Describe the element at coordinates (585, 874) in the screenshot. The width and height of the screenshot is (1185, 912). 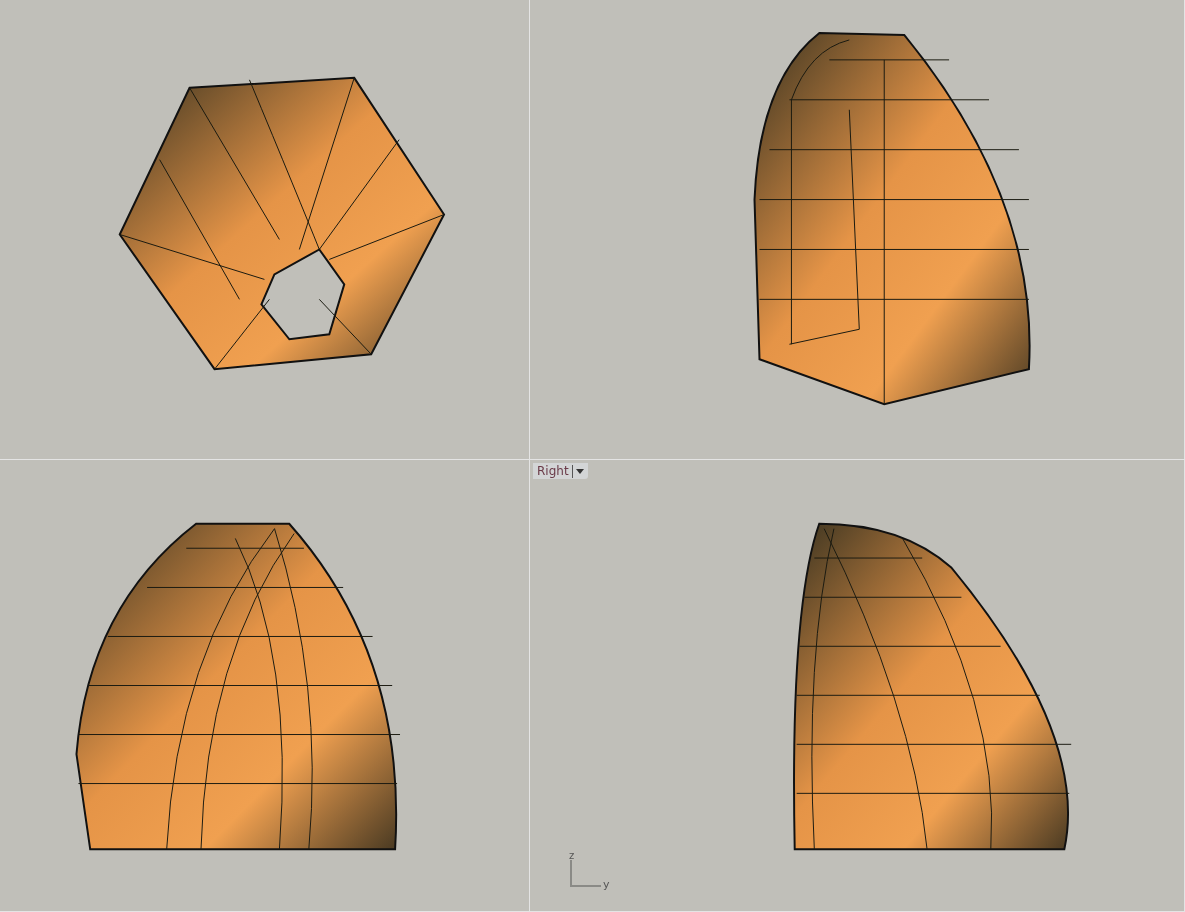
I see `axis-icon` at that location.